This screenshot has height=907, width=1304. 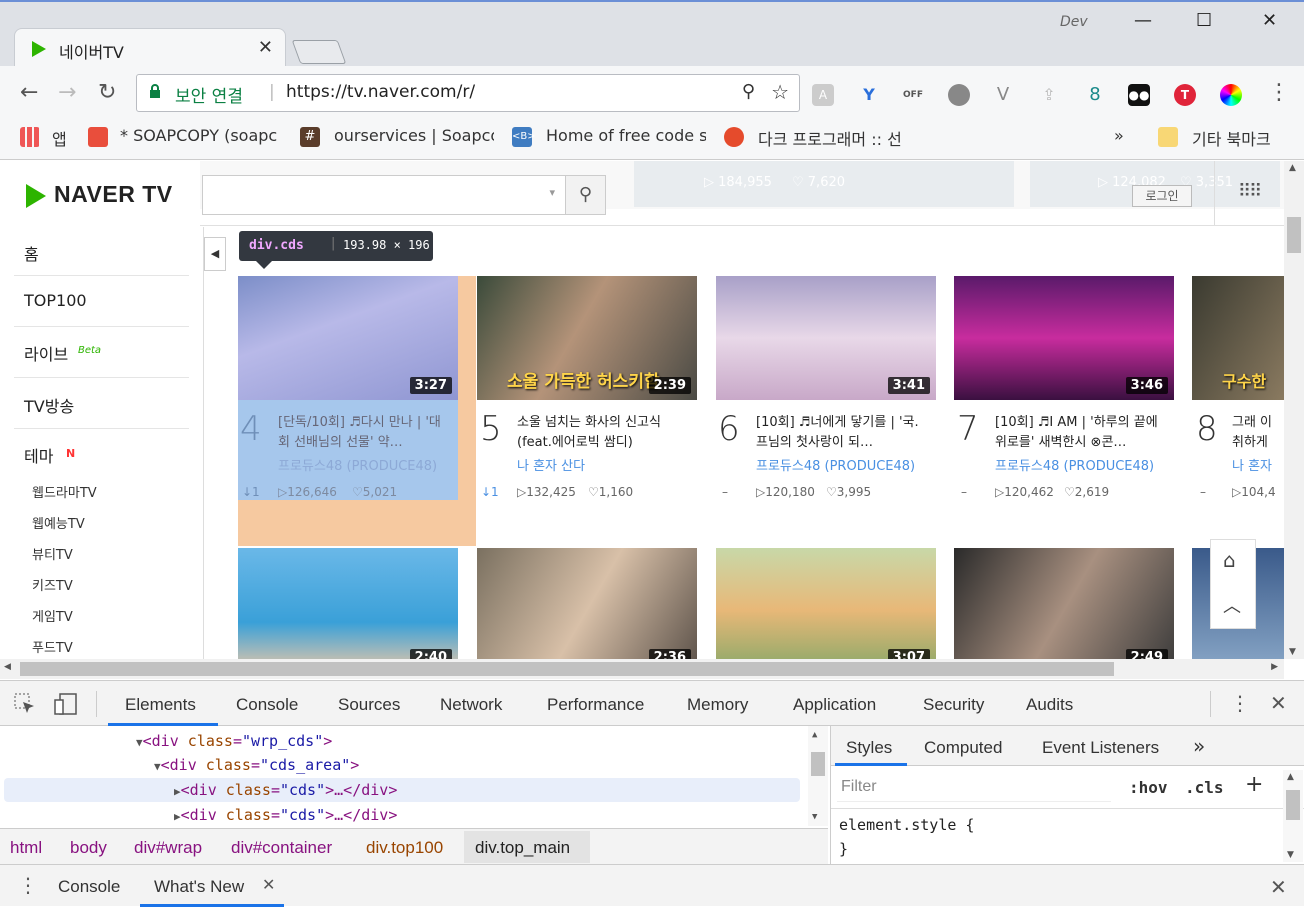 I want to click on search-icon: ⚲, so click(x=585, y=195).